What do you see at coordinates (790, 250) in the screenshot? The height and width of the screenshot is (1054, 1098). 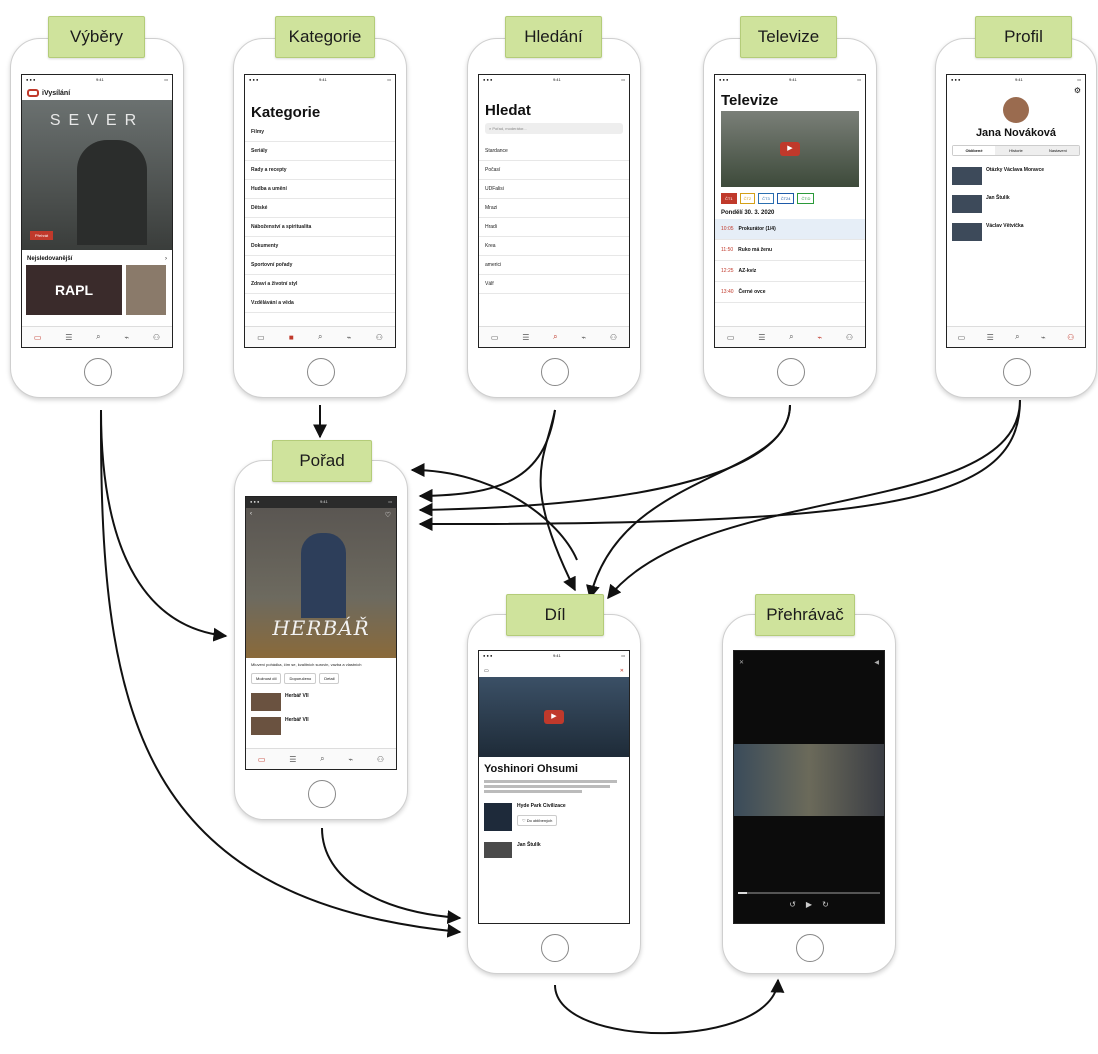 I see `schedule-item: 11:50 Ruko má ženu` at bounding box center [790, 250].